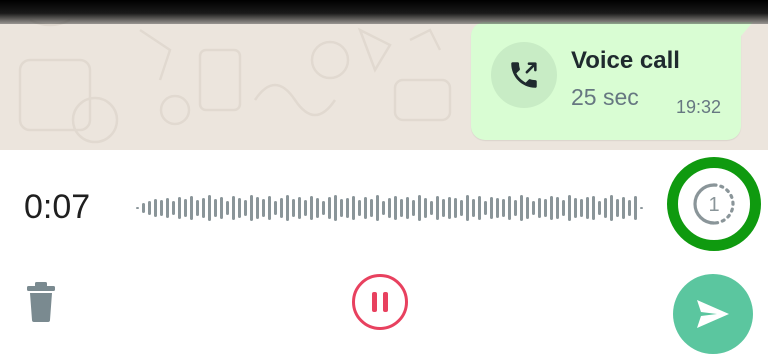  I want to click on top-shadow, so click(384, 12).